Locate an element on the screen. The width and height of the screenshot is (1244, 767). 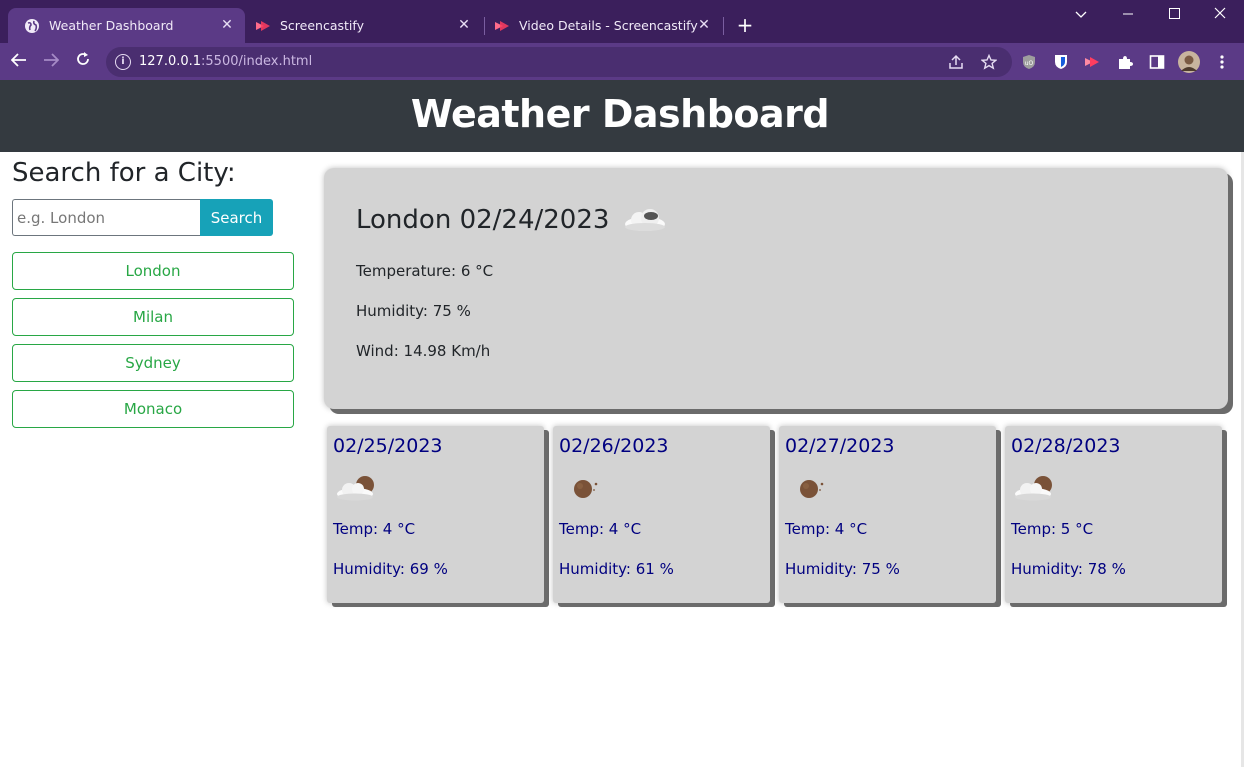
tab-separator is located at coordinates (723, 26).